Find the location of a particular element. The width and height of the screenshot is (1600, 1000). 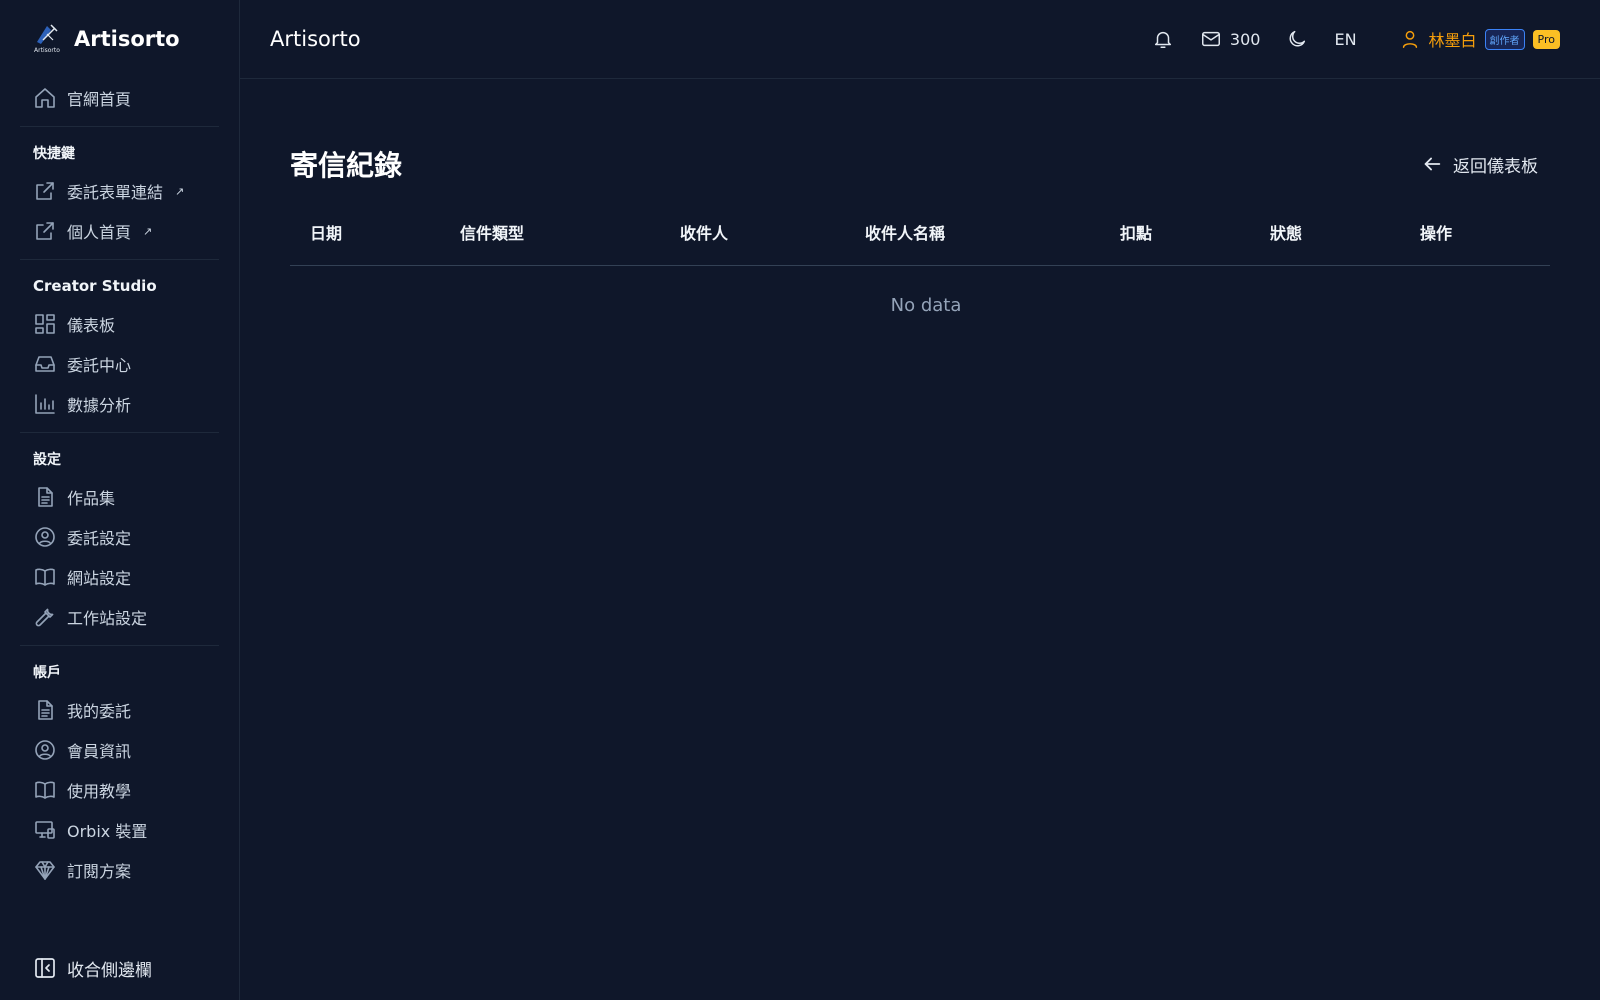

theme-toggle-button is located at coordinates (1297, 39).